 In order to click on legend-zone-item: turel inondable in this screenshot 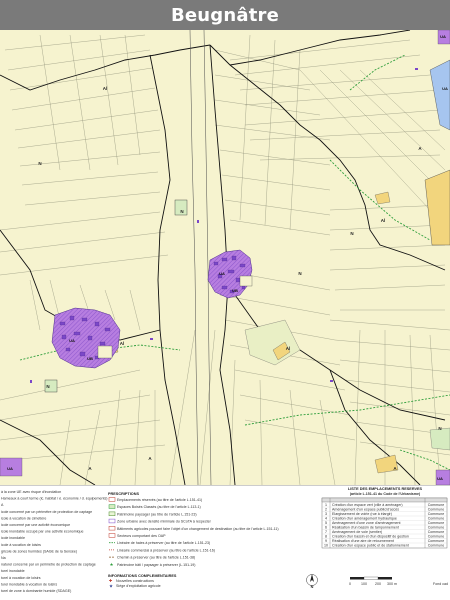, I will do `click(13, 571)`.